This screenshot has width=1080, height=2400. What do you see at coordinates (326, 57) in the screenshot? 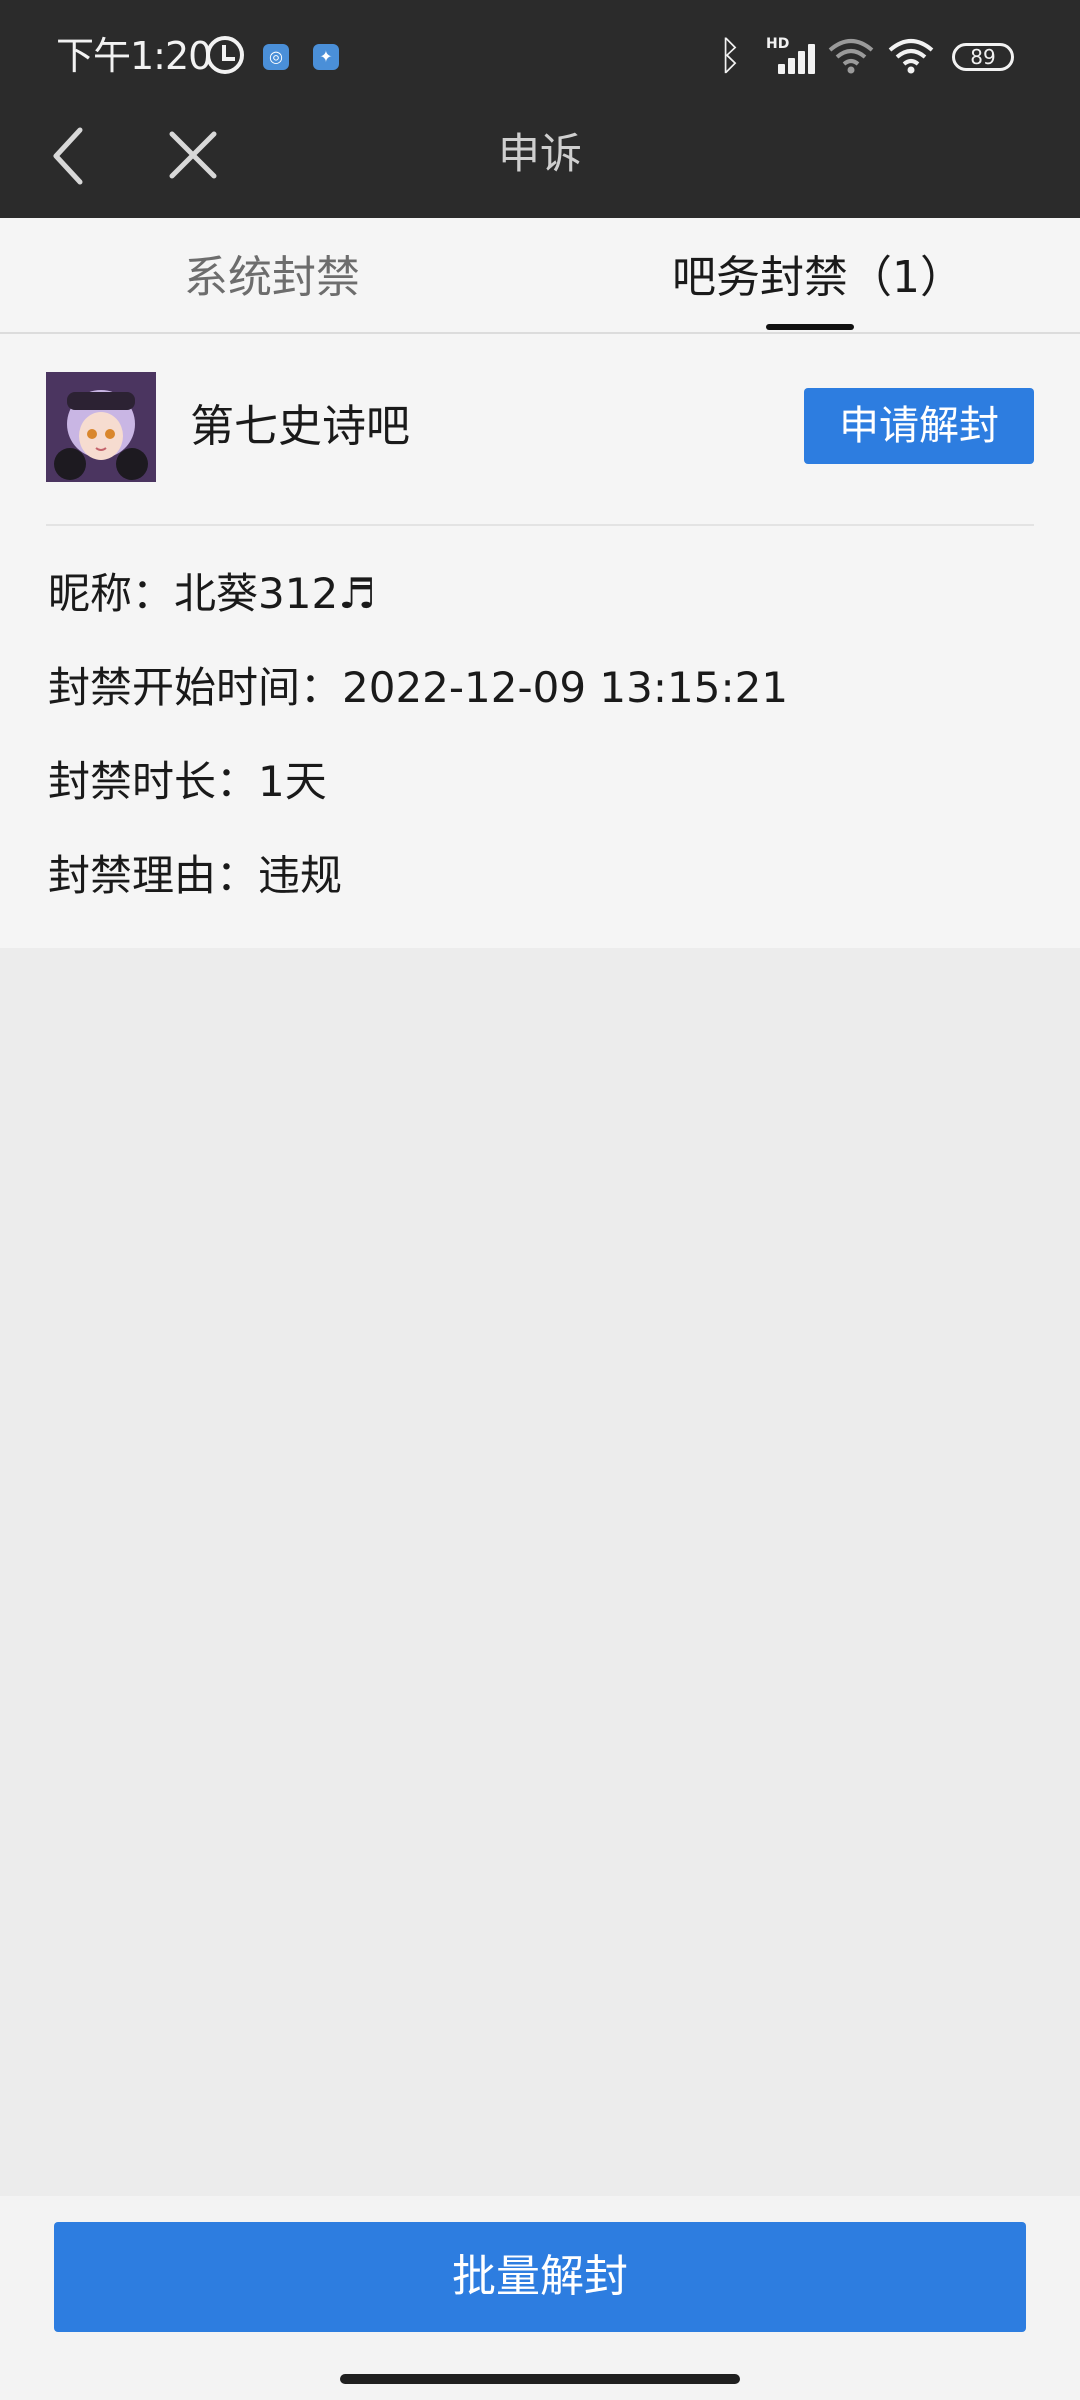
I see `app-notification-icon: ✦` at bounding box center [326, 57].